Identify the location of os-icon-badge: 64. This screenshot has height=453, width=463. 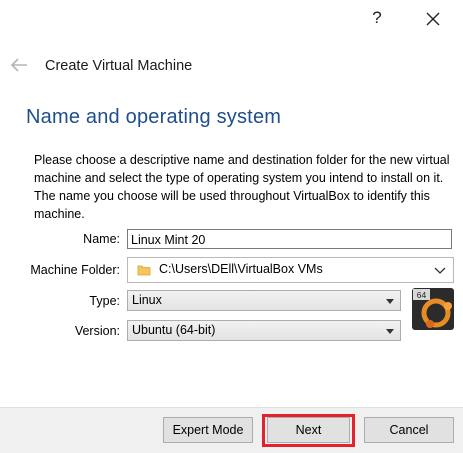
(422, 295).